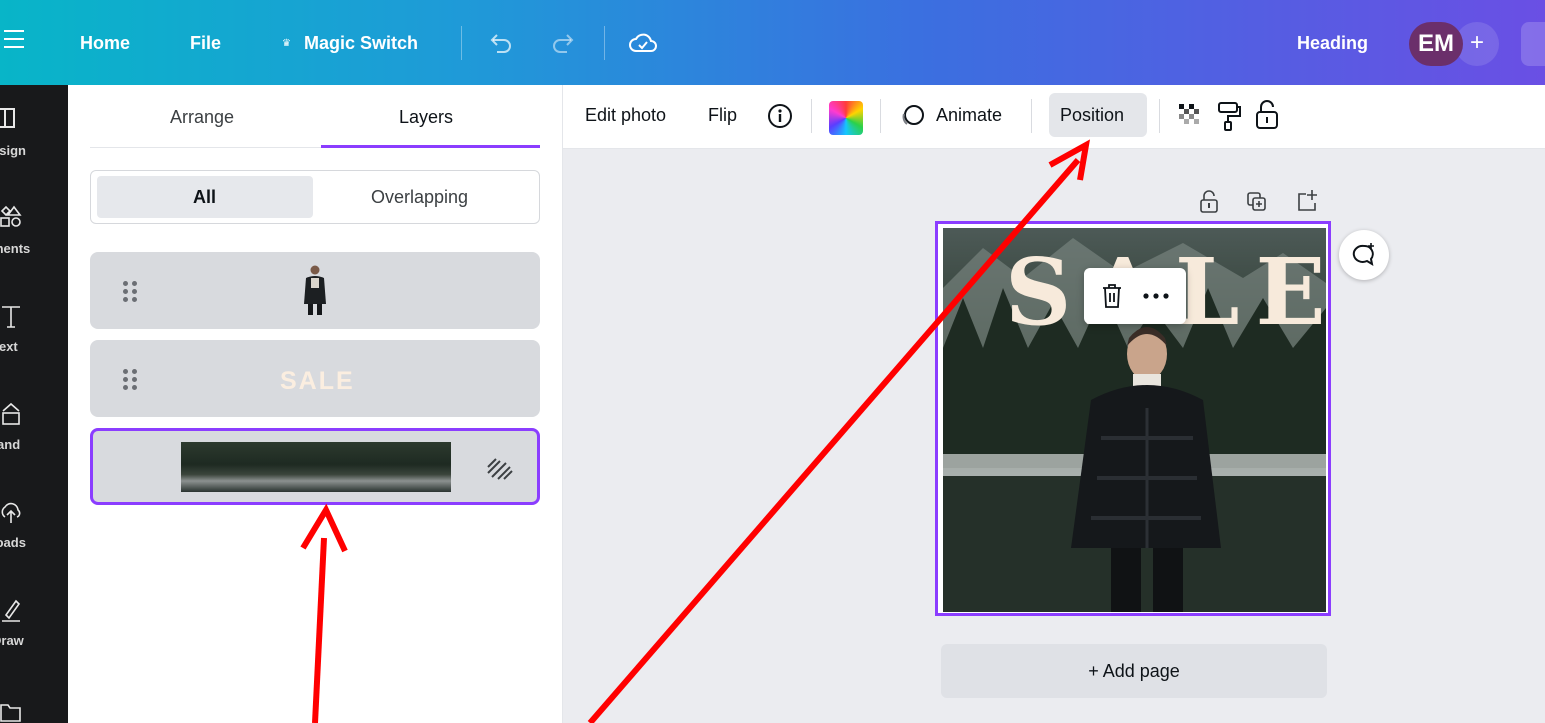  Describe the element at coordinates (772, 42) in the screenshot. I see `top-bar: Home File ♛ Magic Switch Heading + EM` at that location.